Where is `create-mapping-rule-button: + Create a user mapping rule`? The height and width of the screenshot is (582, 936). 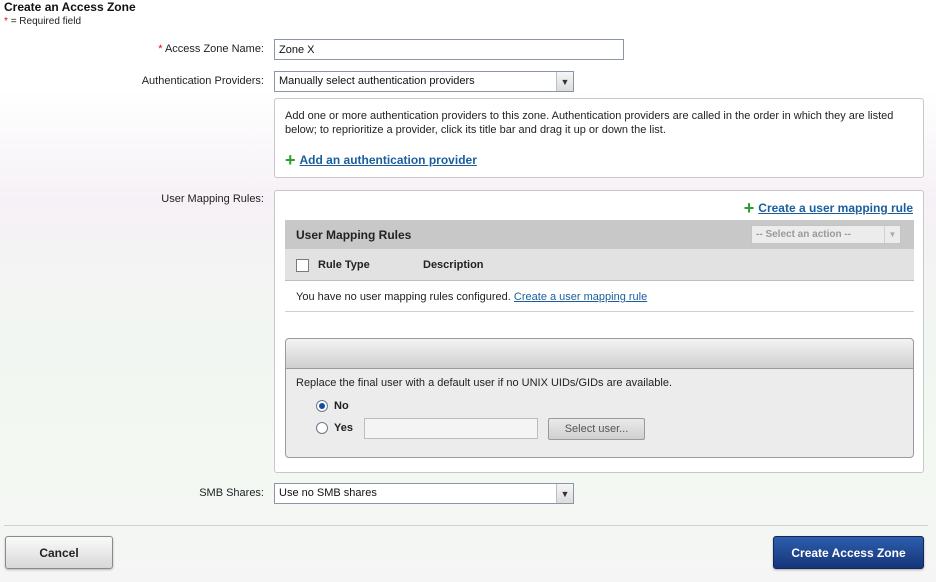
create-mapping-rule-button: + Create a user mapping rule is located at coordinates (828, 208).